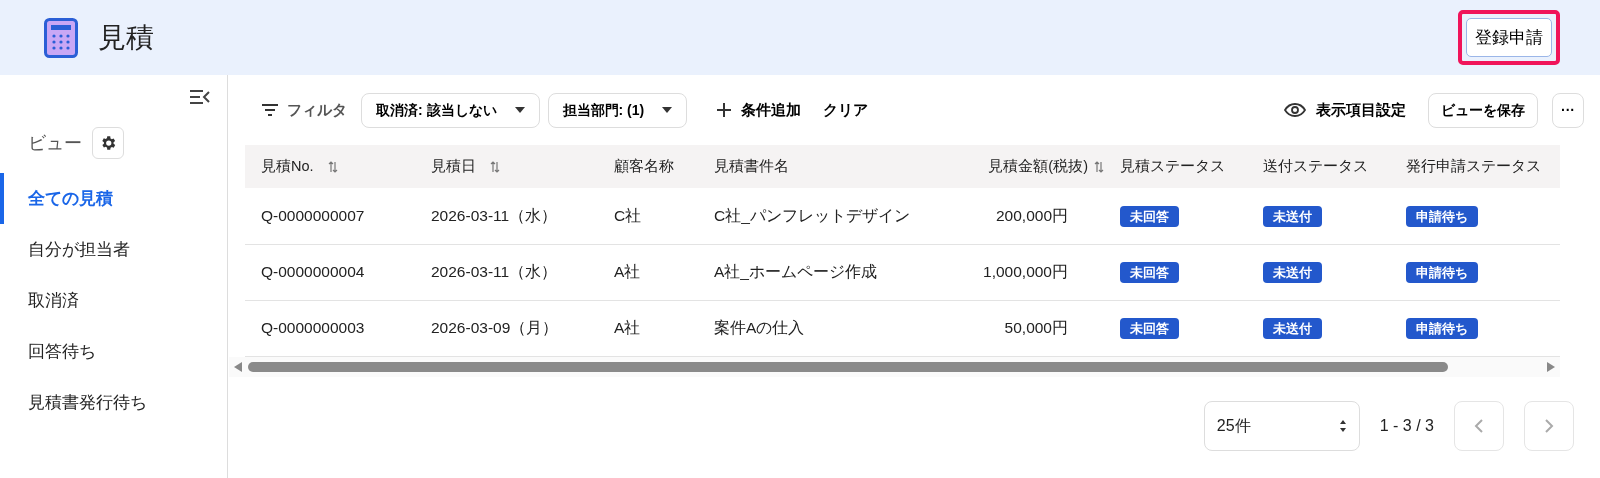 The width and height of the screenshot is (1600, 478). Describe the element at coordinates (317, 109) in the screenshot. I see `filter-label: フィルタ` at that location.